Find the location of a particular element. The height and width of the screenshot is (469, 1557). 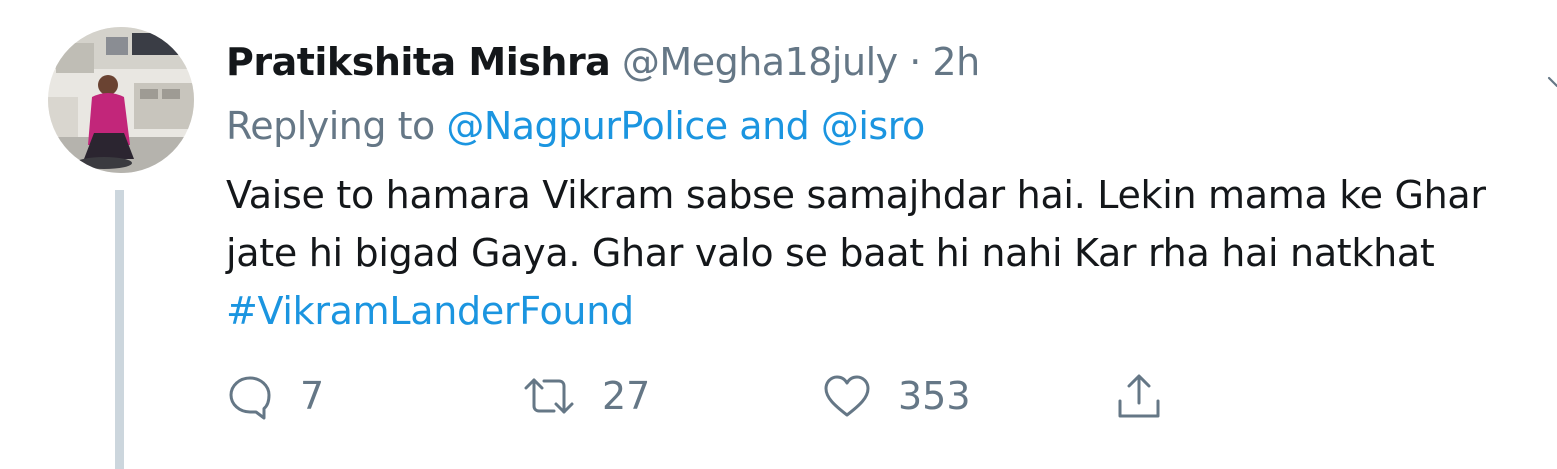

retweet-arrows-icon is located at coordinates (549, 396).